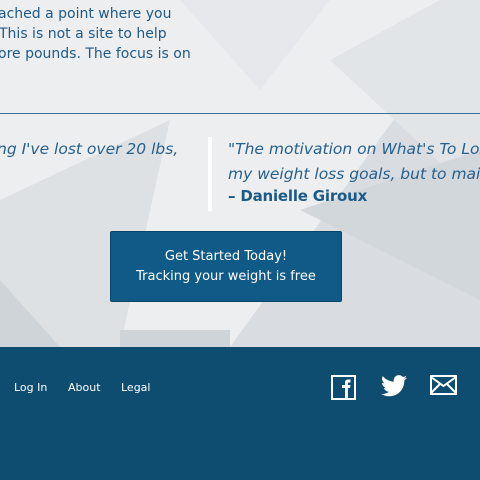 The image size is (480, 480). I want to click on twitter-icon, so click(394, 388).